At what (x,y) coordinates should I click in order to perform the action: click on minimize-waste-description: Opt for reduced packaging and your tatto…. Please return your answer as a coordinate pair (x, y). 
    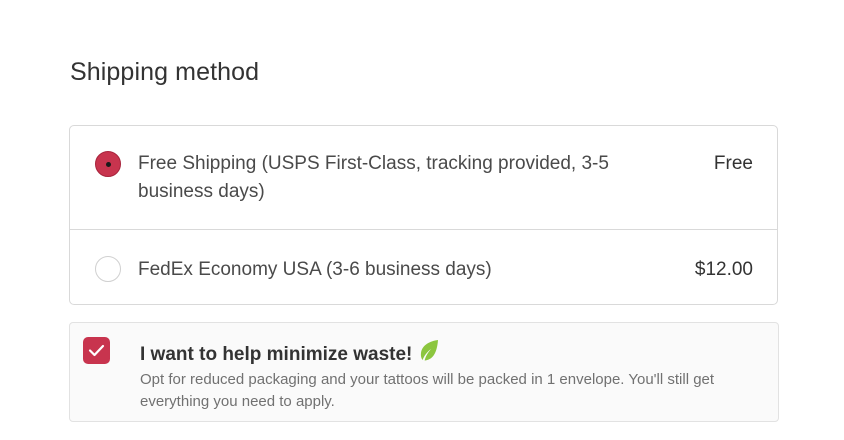
    Looking at the image, I should click on (427, 390).